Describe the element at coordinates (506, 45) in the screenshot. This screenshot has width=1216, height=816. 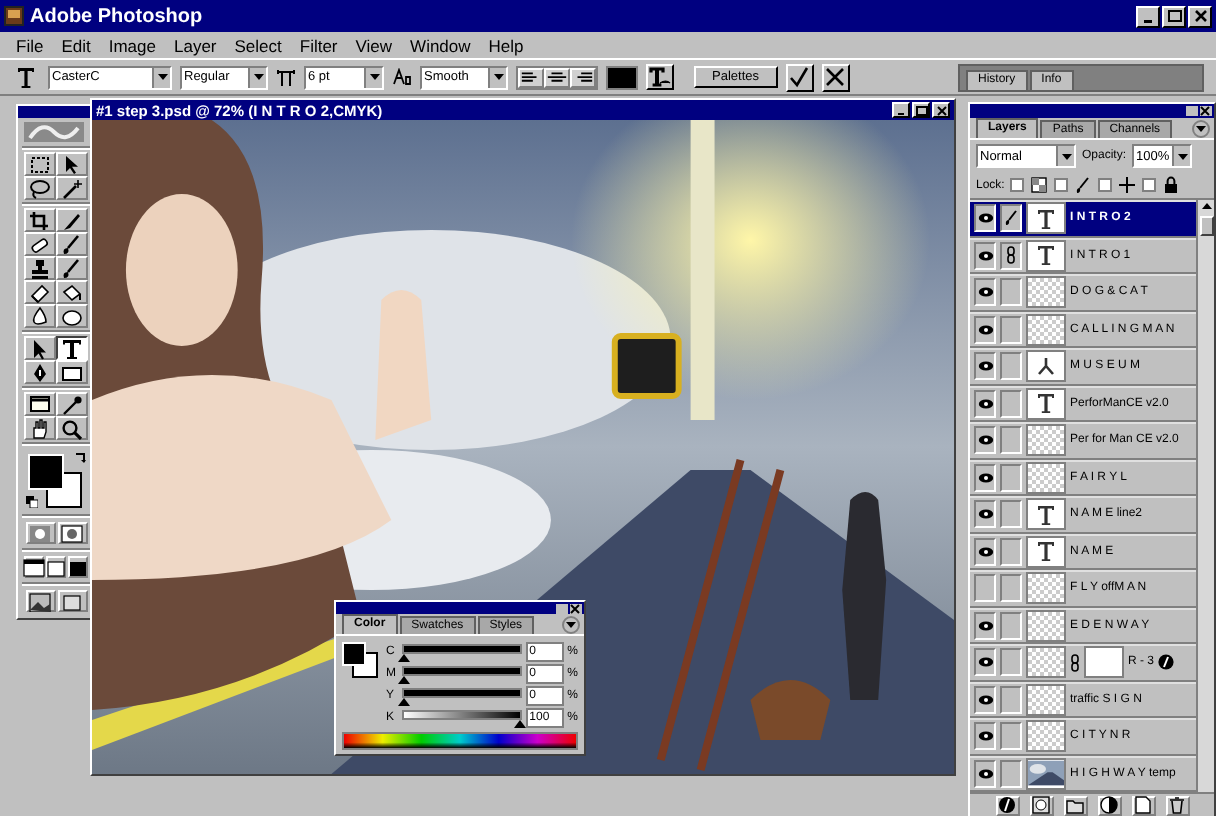
I see `menu-item: Help` at that location.